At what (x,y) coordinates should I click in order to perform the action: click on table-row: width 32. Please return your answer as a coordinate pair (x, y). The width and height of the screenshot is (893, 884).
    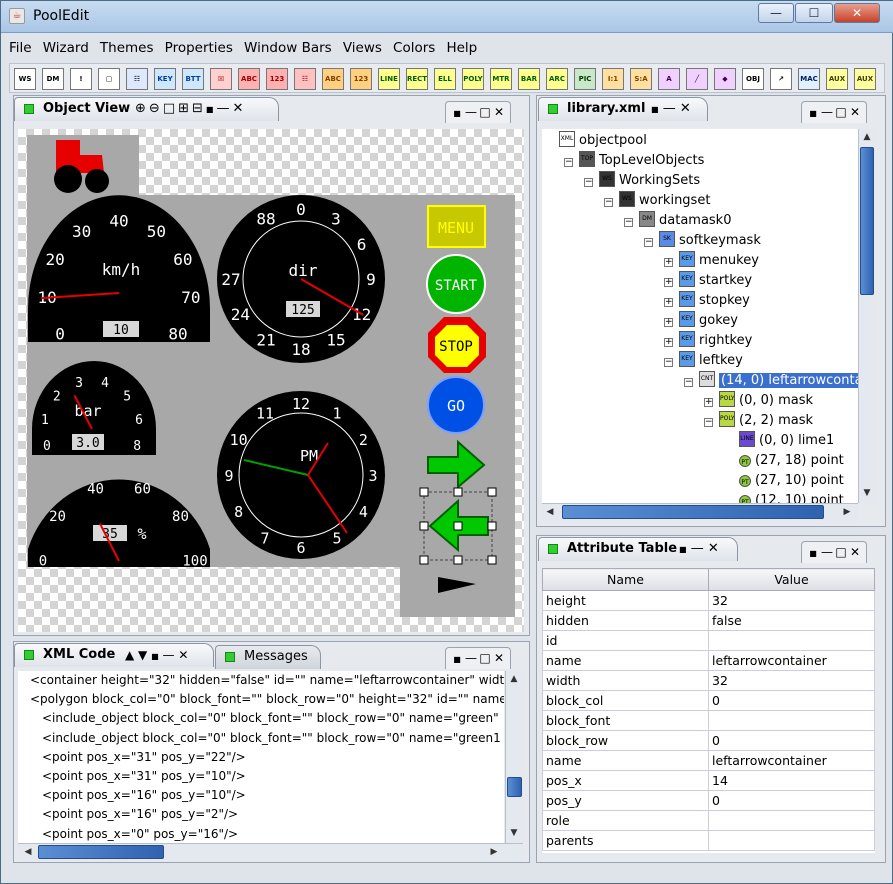
    Looking at the image, I should click on (708, 680).